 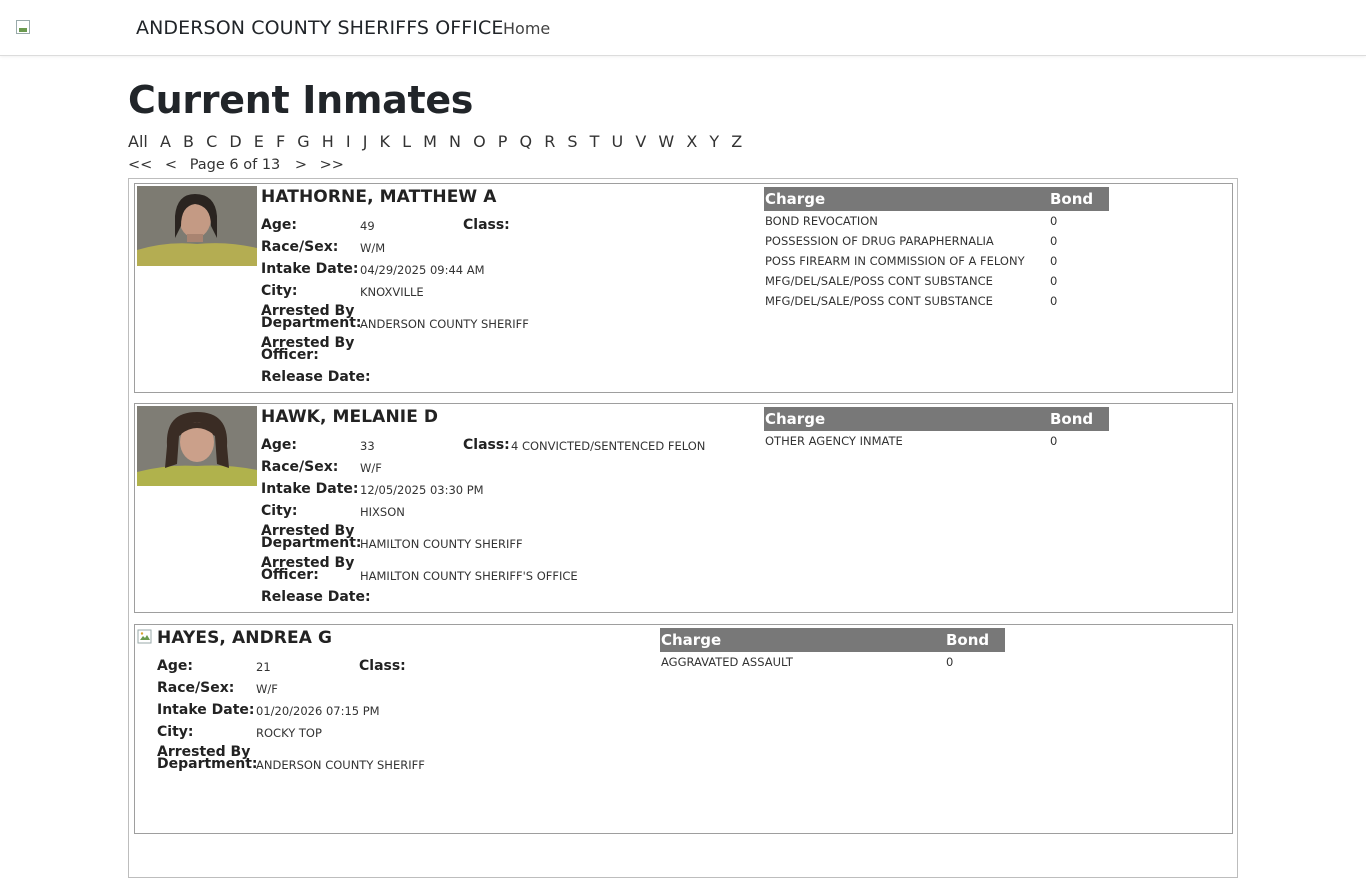 What do you see at coordinates (595, 141) in the screenshot?
I see `alpha-link-t: T` at bounding box center [595, 141].